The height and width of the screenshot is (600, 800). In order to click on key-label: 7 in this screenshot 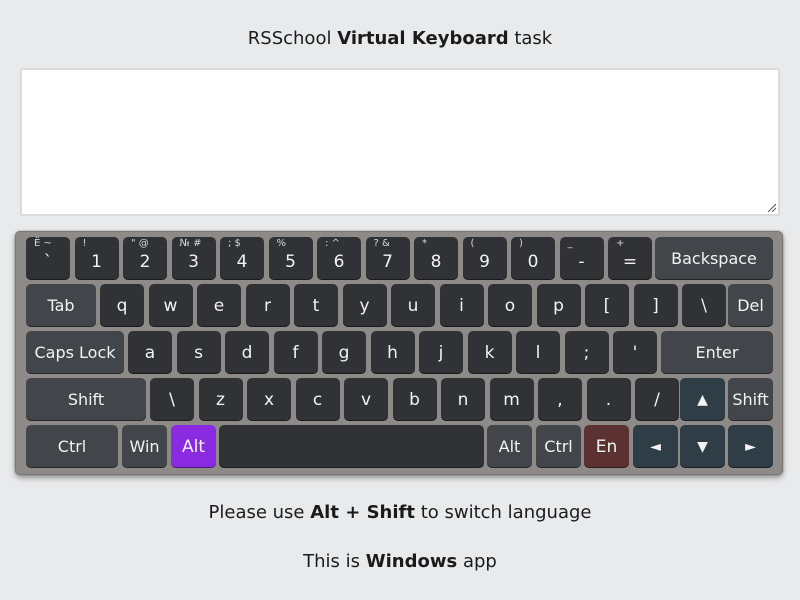, I will do `click(387, 261)`.